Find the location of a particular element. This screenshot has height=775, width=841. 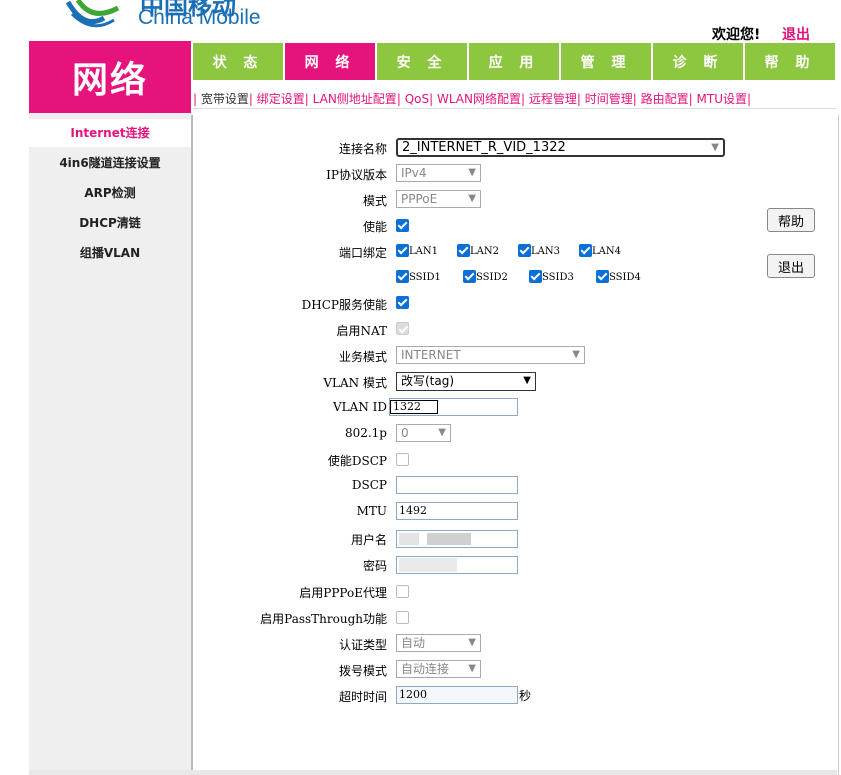

pppoe-proxy-checkbox is located at coordinates (402, 591).